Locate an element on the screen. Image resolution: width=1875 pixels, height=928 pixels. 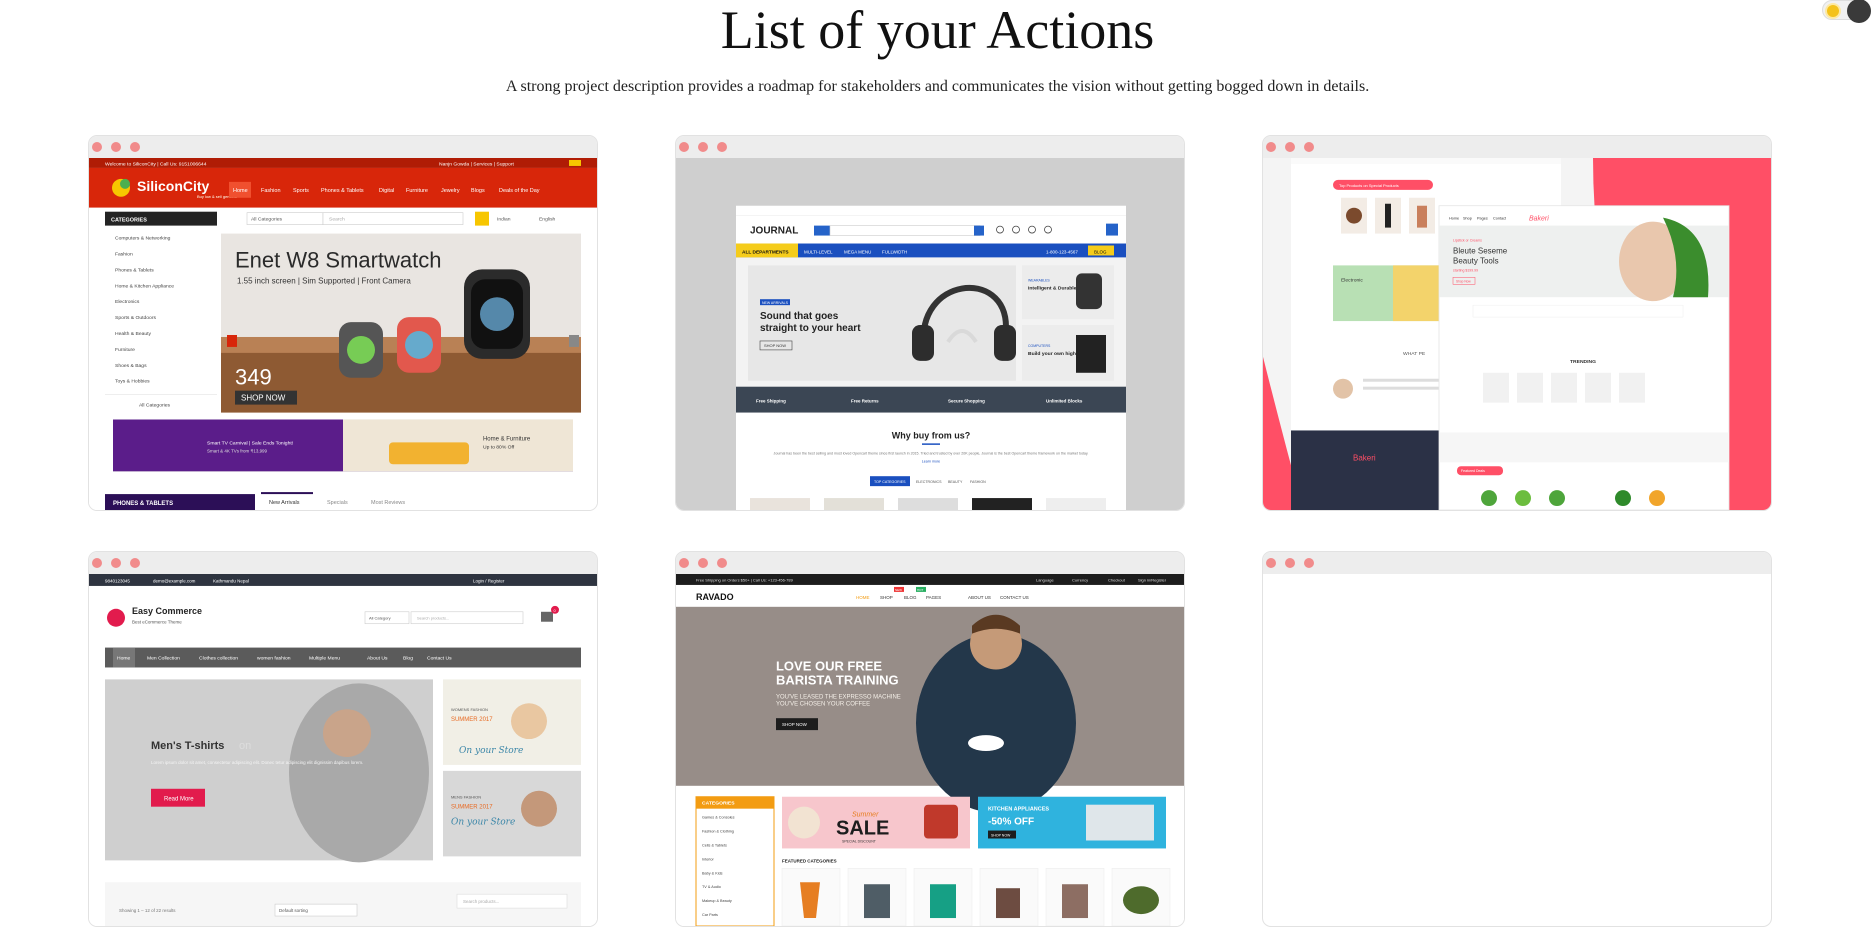
svg-text: Shop Now is located at coordinates (1463, 281).